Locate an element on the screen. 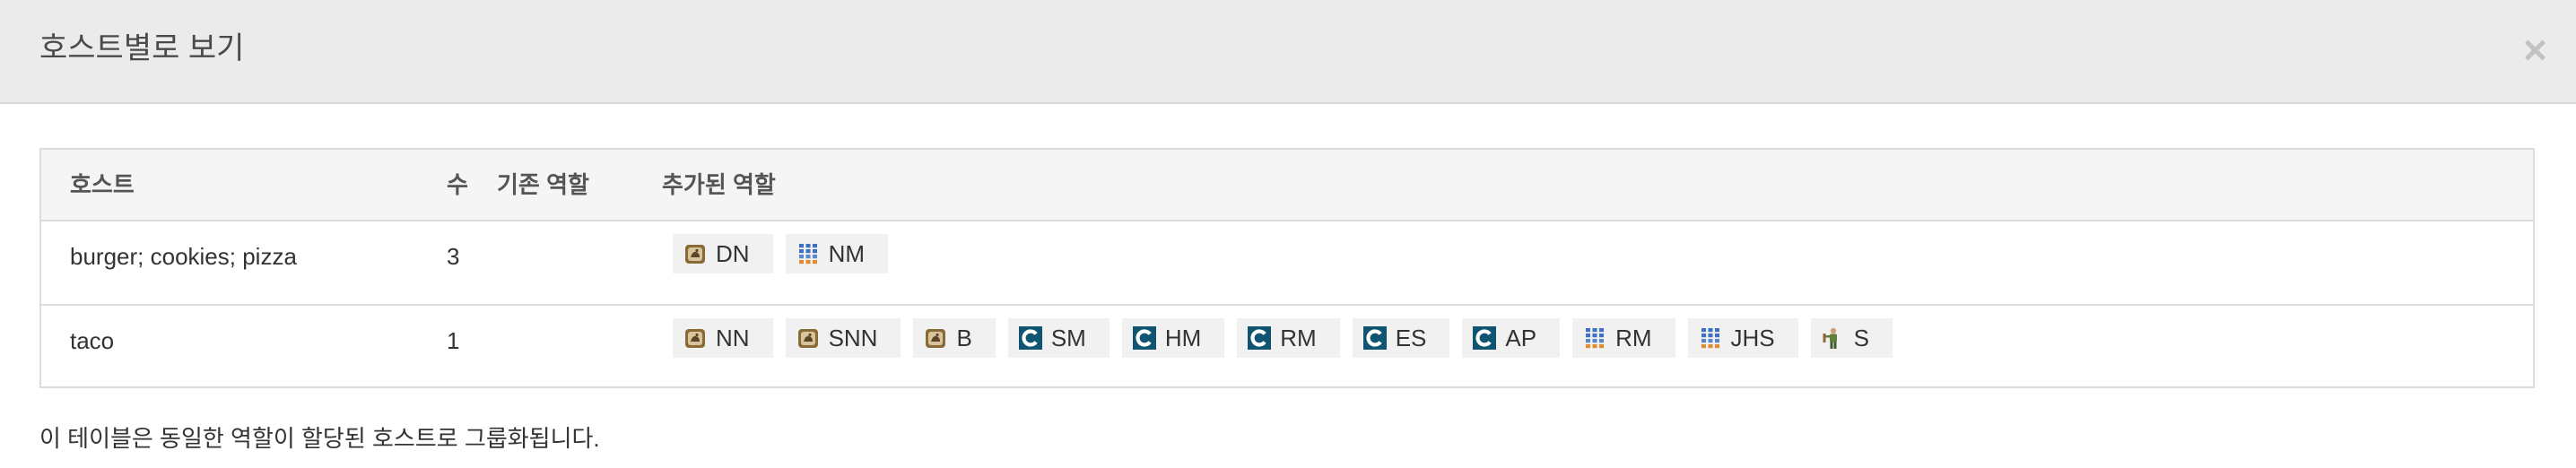  role-chip-label: ES is located at coordinates (1411, 338).